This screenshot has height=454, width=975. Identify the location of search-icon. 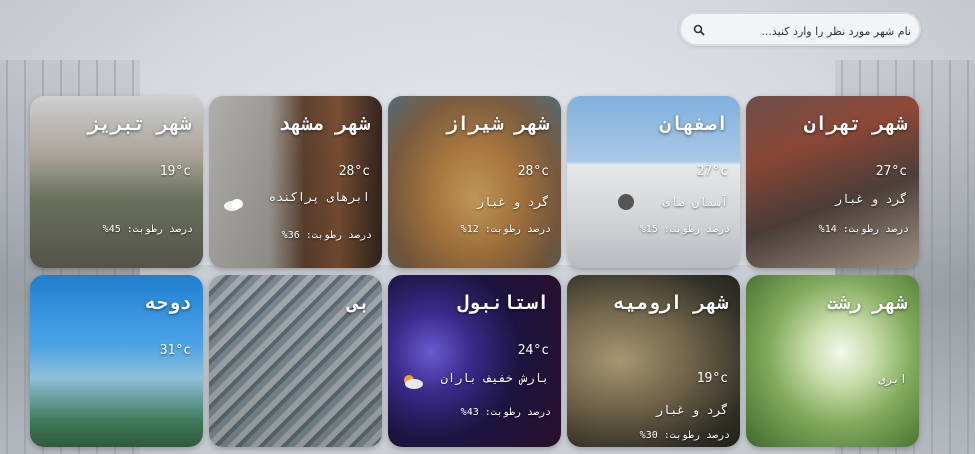
(699, 30).